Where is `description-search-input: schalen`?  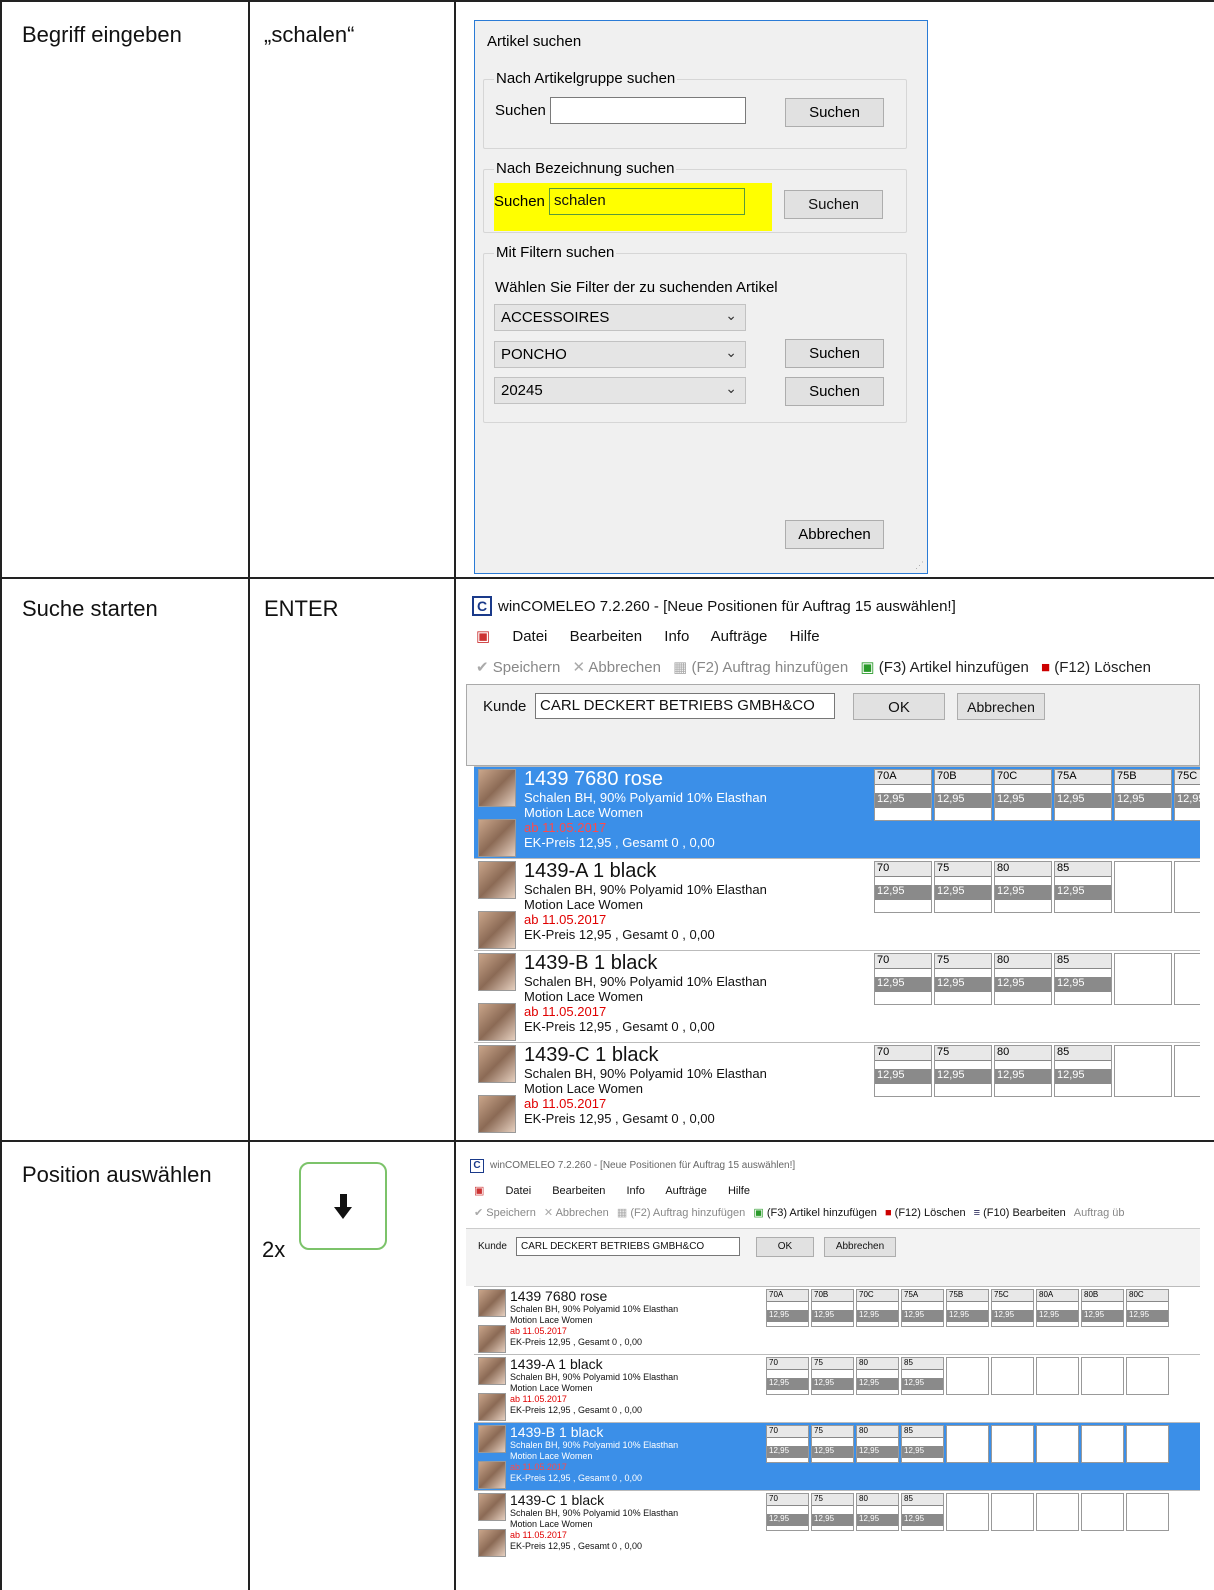 description-search-input: schalen is located at coordinates (647, 201).